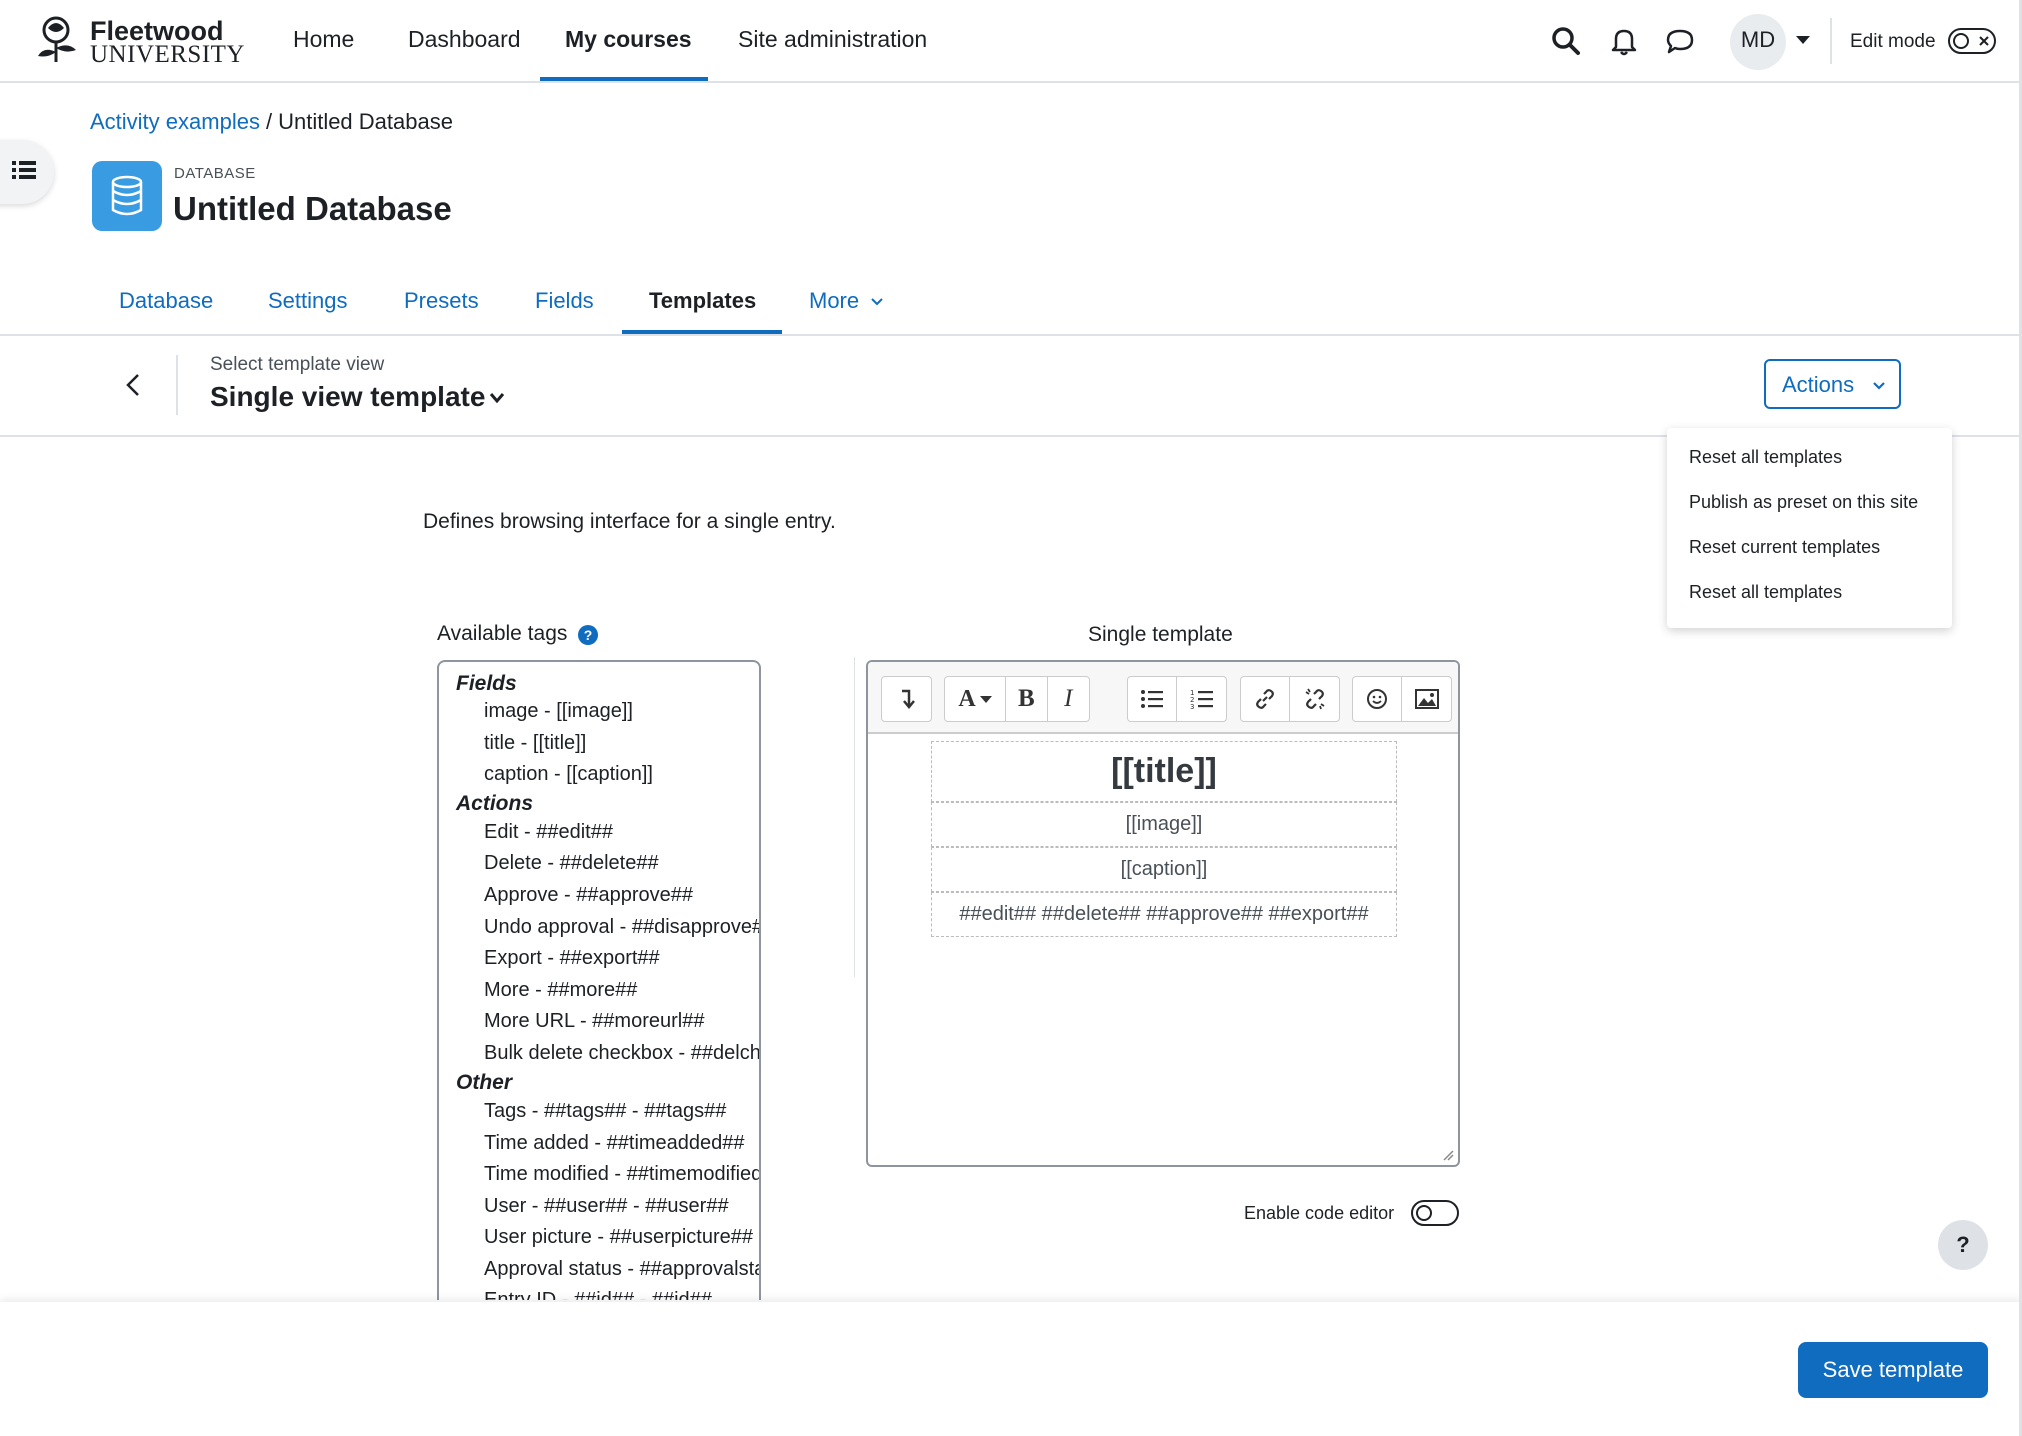 This screenshot has height=1436, width=2022. What do you see at coordinates (558, 711) in the screenshot?
I see `tag-item: image - [[image]]` at bounding box center [558, 711].